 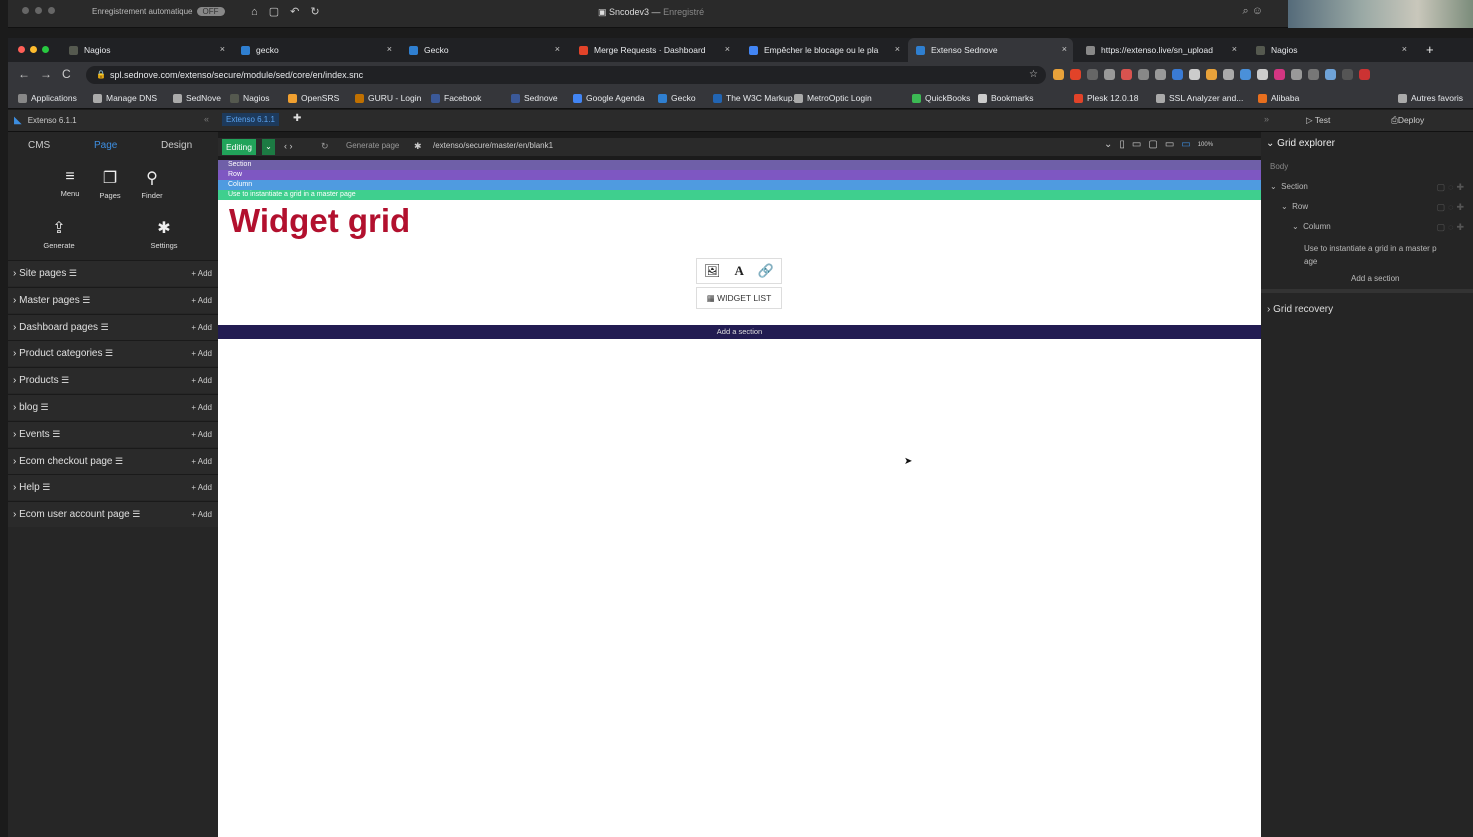 What do you see at coordinates (113, 514) in the screenshot?
I see `sidebar-section: › Ecom user account page ☰ + Add` at bounding box center [113, 514].